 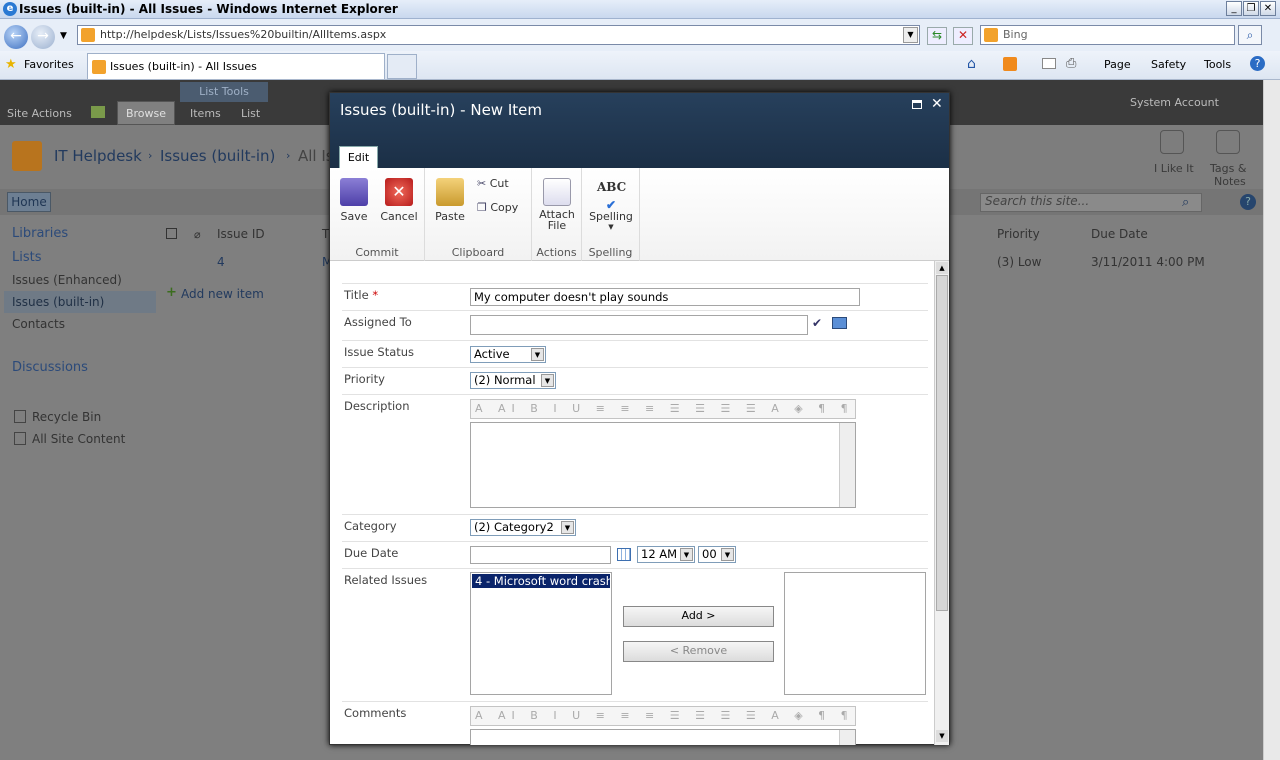 I want to click on tab-browse: Browse, so click(x=146, y=113).